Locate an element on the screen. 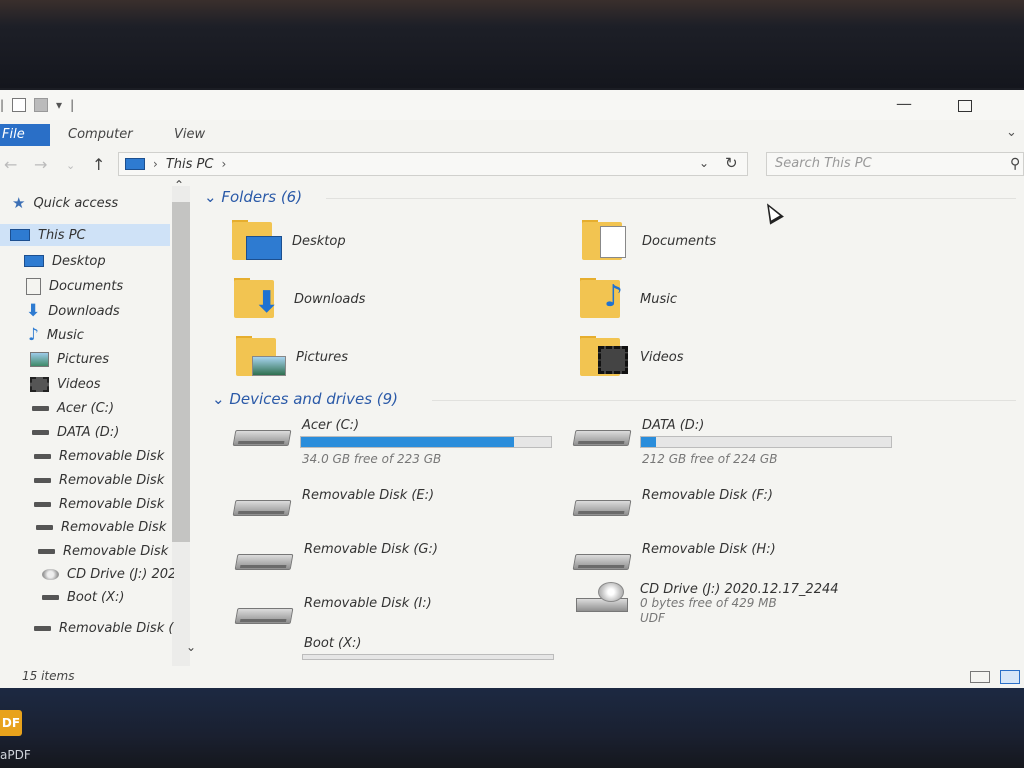 The image size is (1024, 768). sidebar-item-desktop: Desktop is located at coordinates (109, 261).